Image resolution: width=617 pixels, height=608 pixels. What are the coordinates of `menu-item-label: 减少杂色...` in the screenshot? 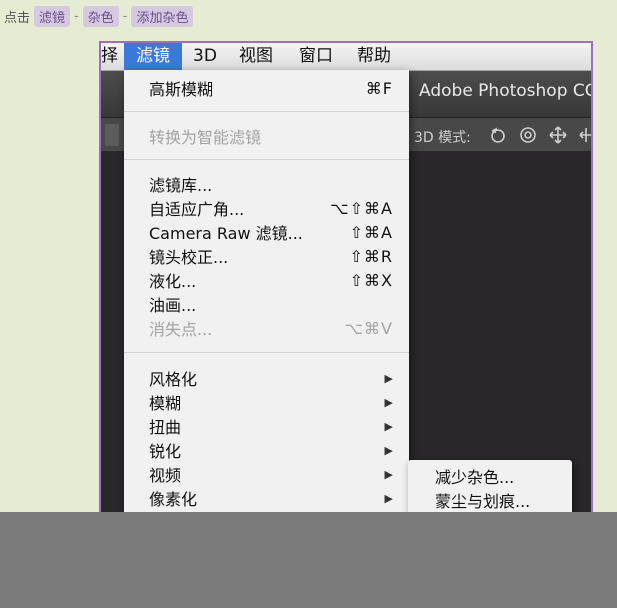 It's located at (475, 477).